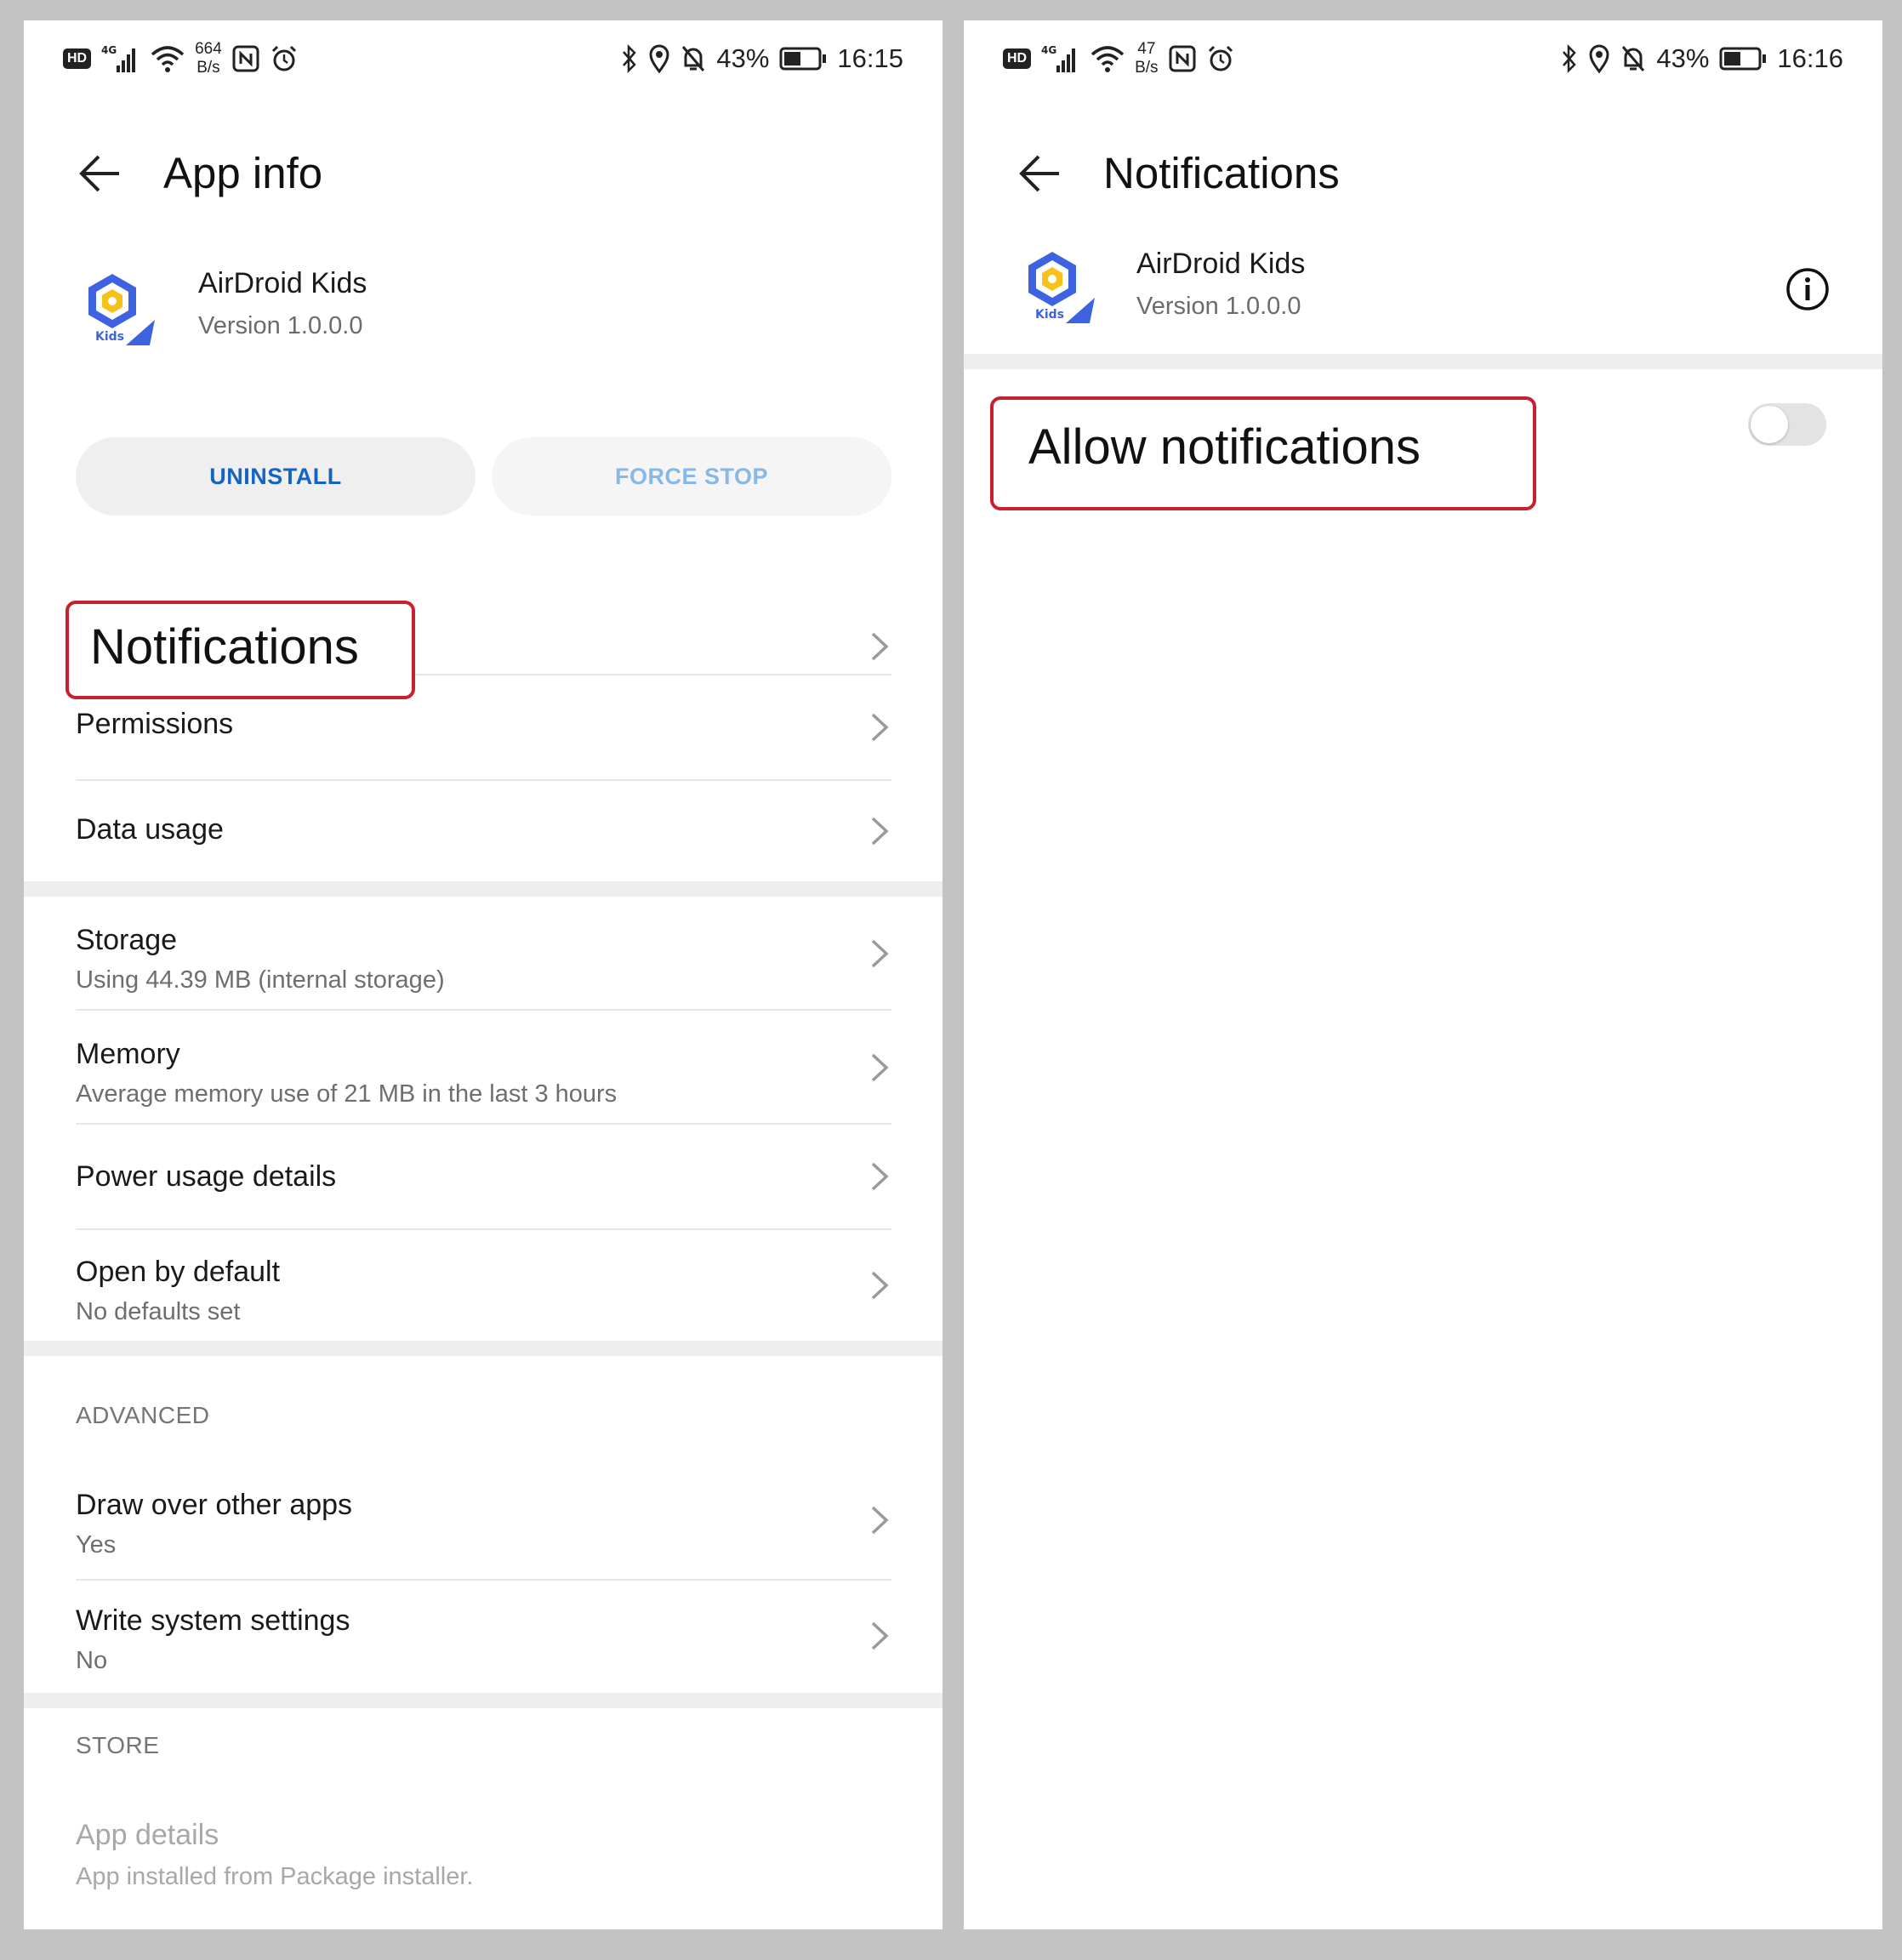  I want to click on power-usage-row: Power usage details, so click(483, 1176).